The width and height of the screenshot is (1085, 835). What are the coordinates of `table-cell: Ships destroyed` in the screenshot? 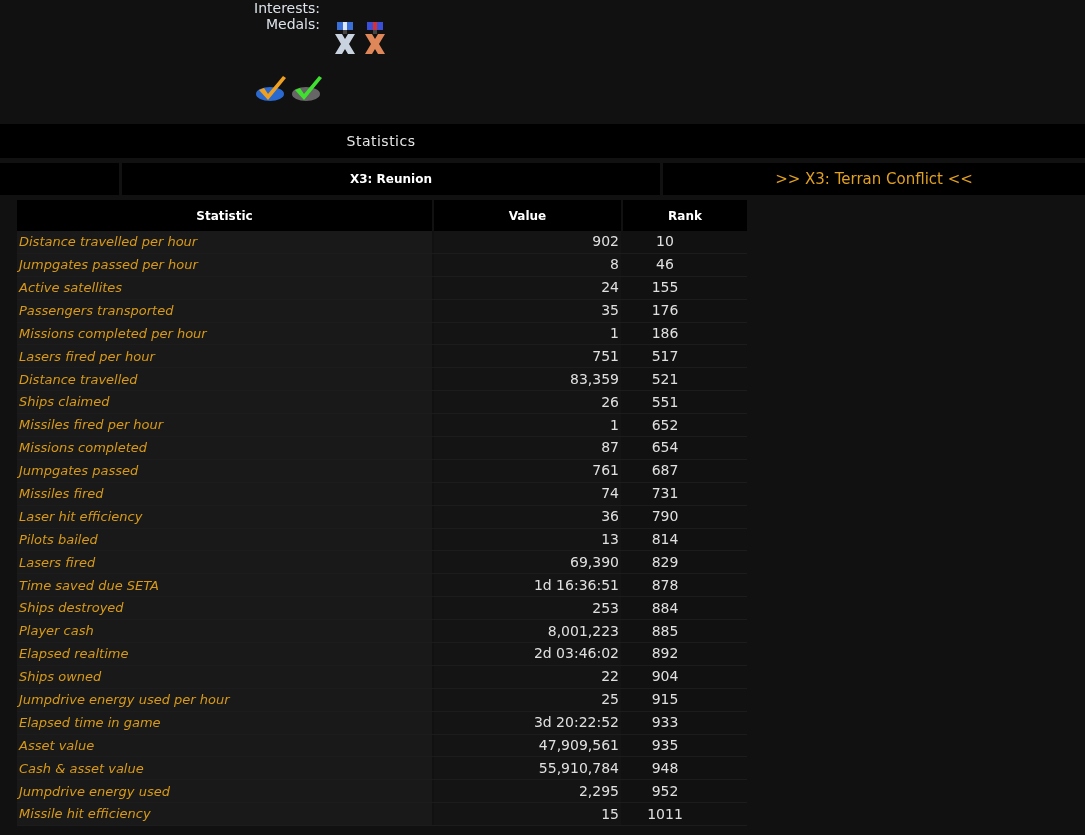 It's located at (224, 608).